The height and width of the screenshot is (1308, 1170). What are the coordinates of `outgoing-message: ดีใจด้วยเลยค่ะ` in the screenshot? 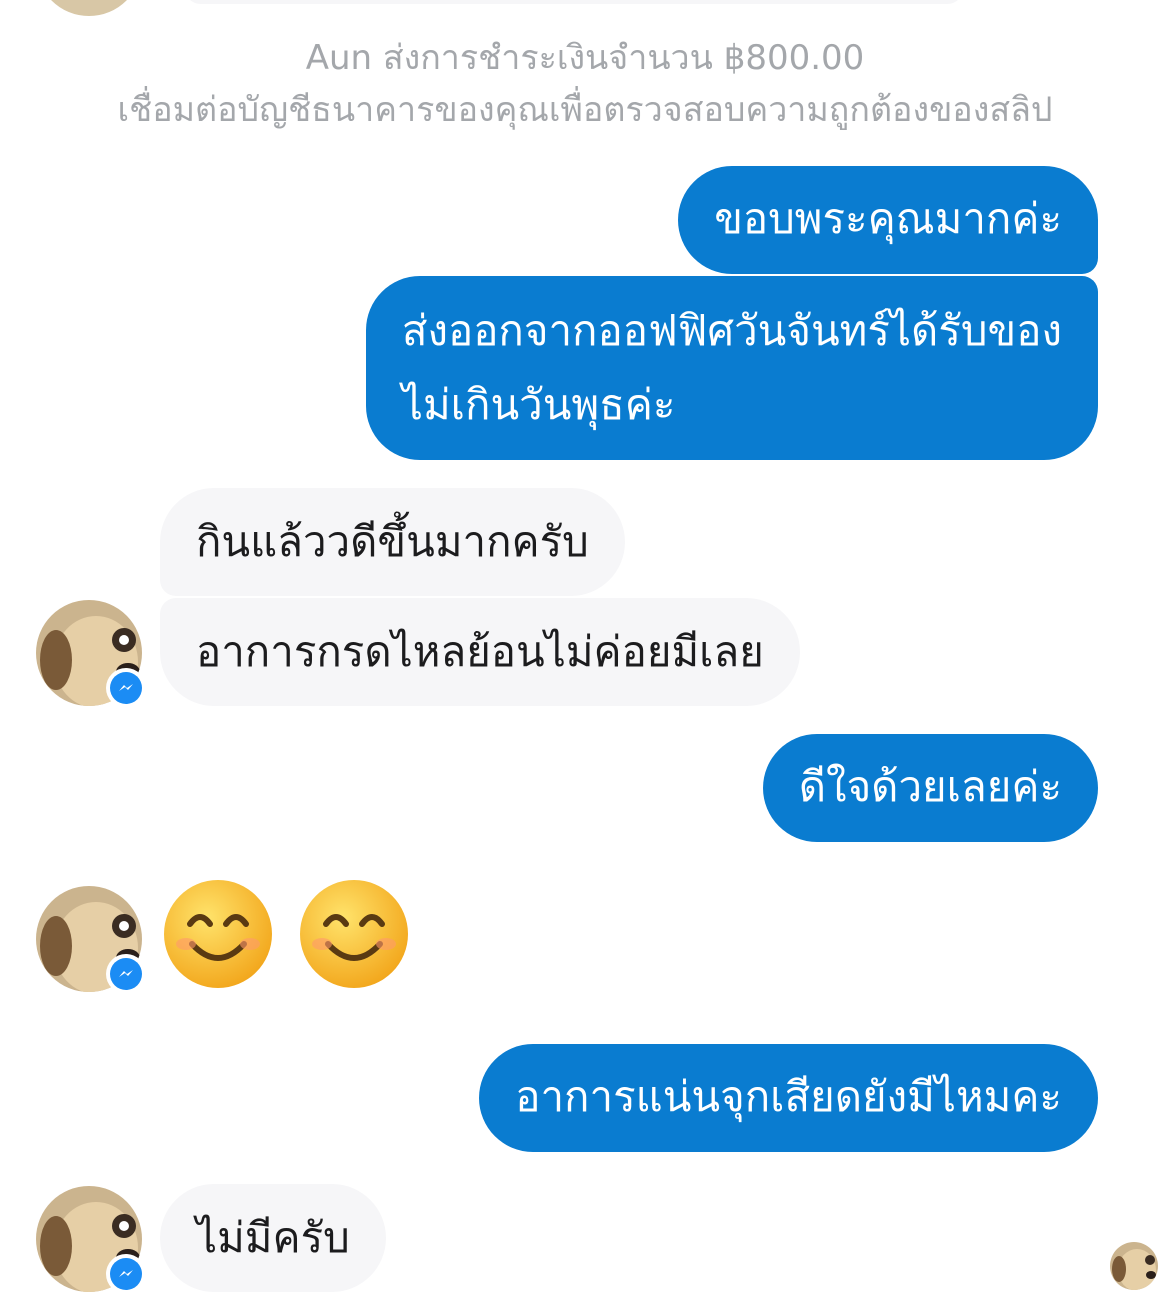 It's located at (930, 788).